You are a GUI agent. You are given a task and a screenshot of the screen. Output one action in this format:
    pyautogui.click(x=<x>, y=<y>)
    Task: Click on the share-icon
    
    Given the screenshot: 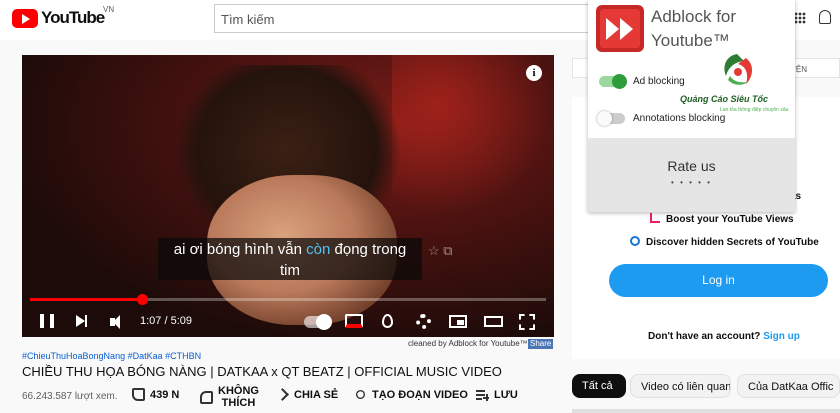 What is the action you would take?
    pyautogui.click(x=282, y=394)
    